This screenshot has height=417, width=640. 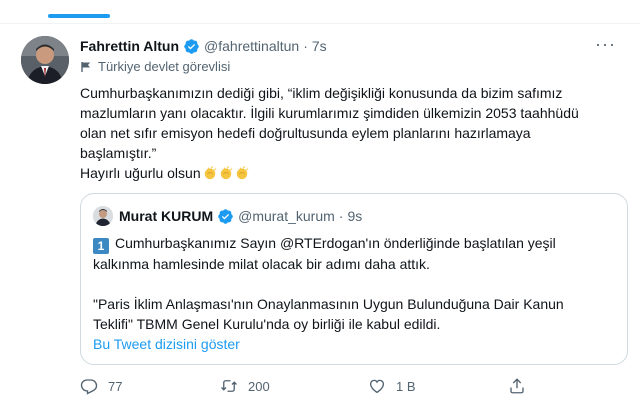 What do you see at coordinates (320, 23) in the screenshot?
I see `top-divider` at bounding box center [320, 23].